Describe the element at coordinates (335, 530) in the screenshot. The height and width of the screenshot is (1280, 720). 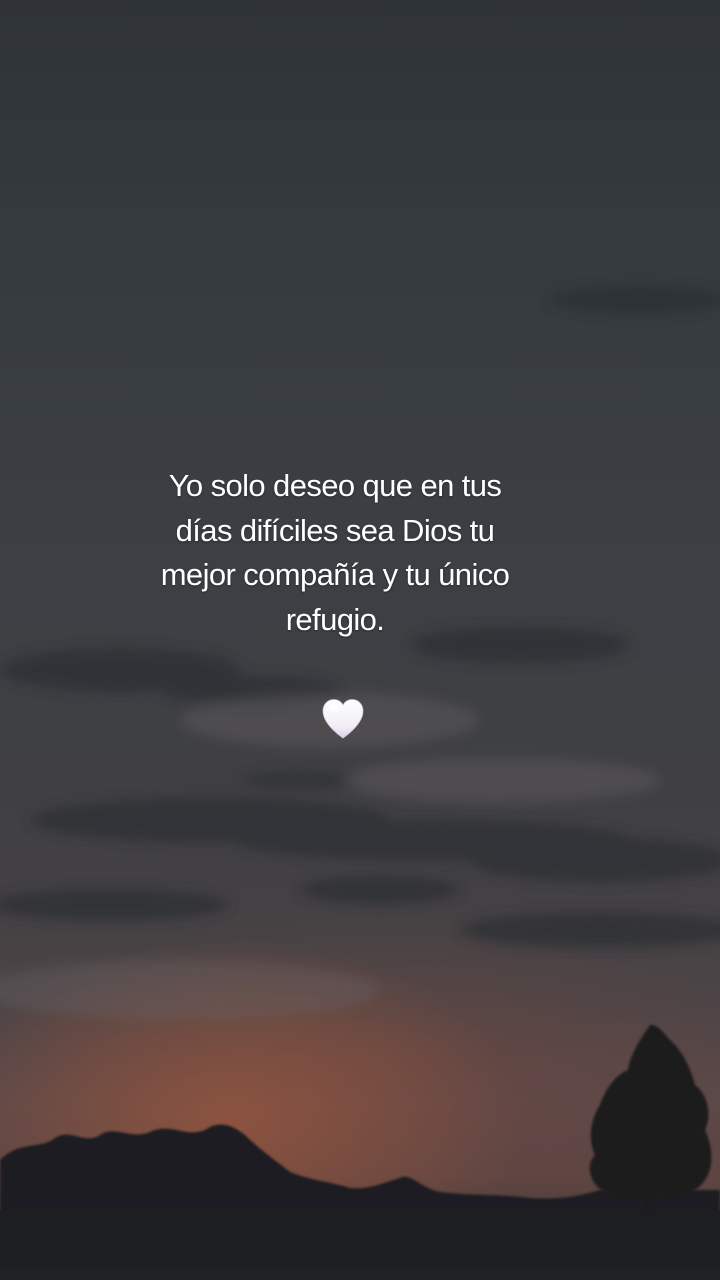
I see `caption-line: días difíciles sea Dios tu` at that location.